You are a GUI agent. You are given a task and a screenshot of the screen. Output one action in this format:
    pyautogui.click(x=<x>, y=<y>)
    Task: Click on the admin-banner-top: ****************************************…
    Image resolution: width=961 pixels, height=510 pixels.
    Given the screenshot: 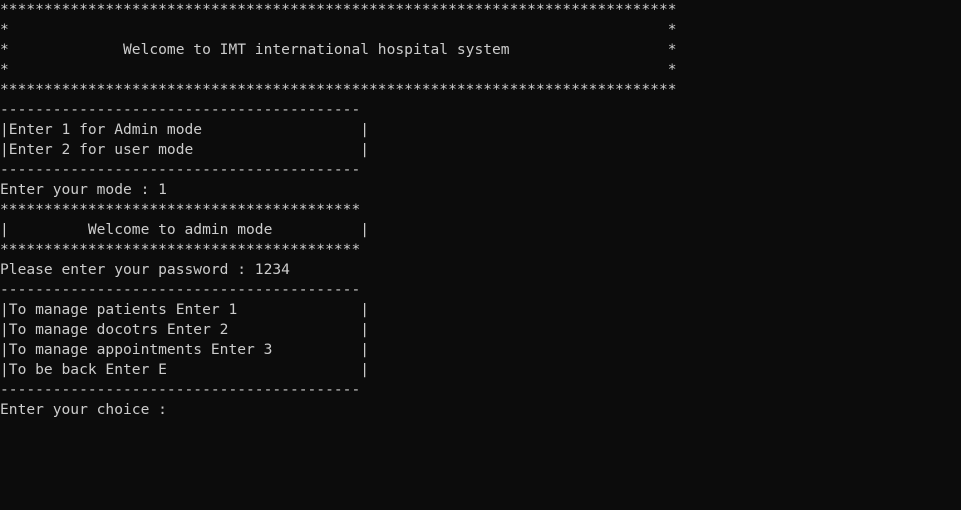 What is the action you would take?
    pyautogui.click(x=180, y=209)
    